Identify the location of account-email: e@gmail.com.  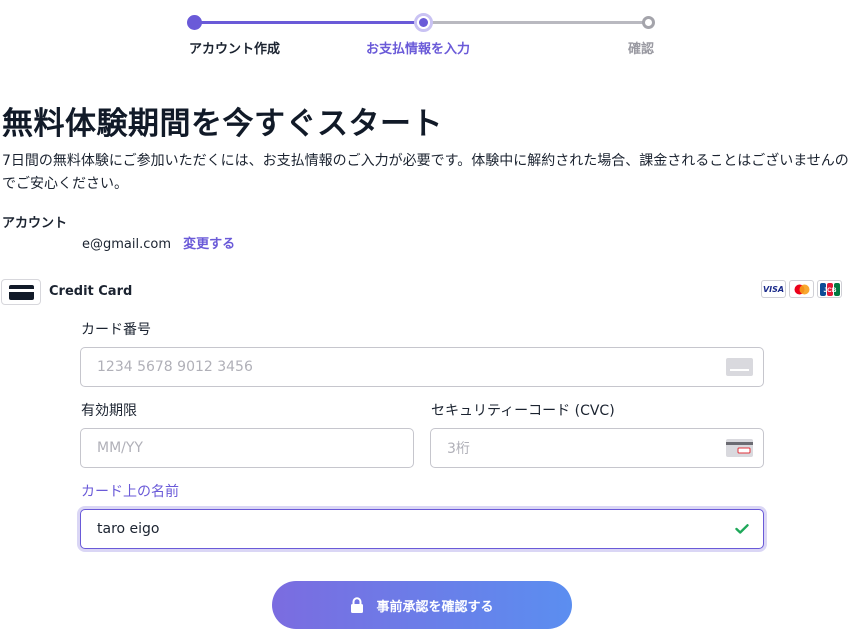
(127, 244).